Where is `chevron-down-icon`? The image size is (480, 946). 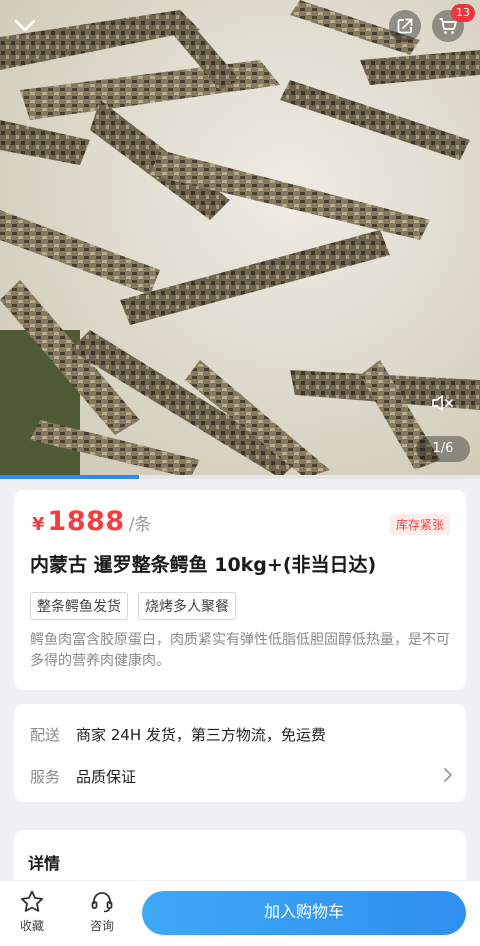 chevron-down-icon is located at coordinates (25, 25).